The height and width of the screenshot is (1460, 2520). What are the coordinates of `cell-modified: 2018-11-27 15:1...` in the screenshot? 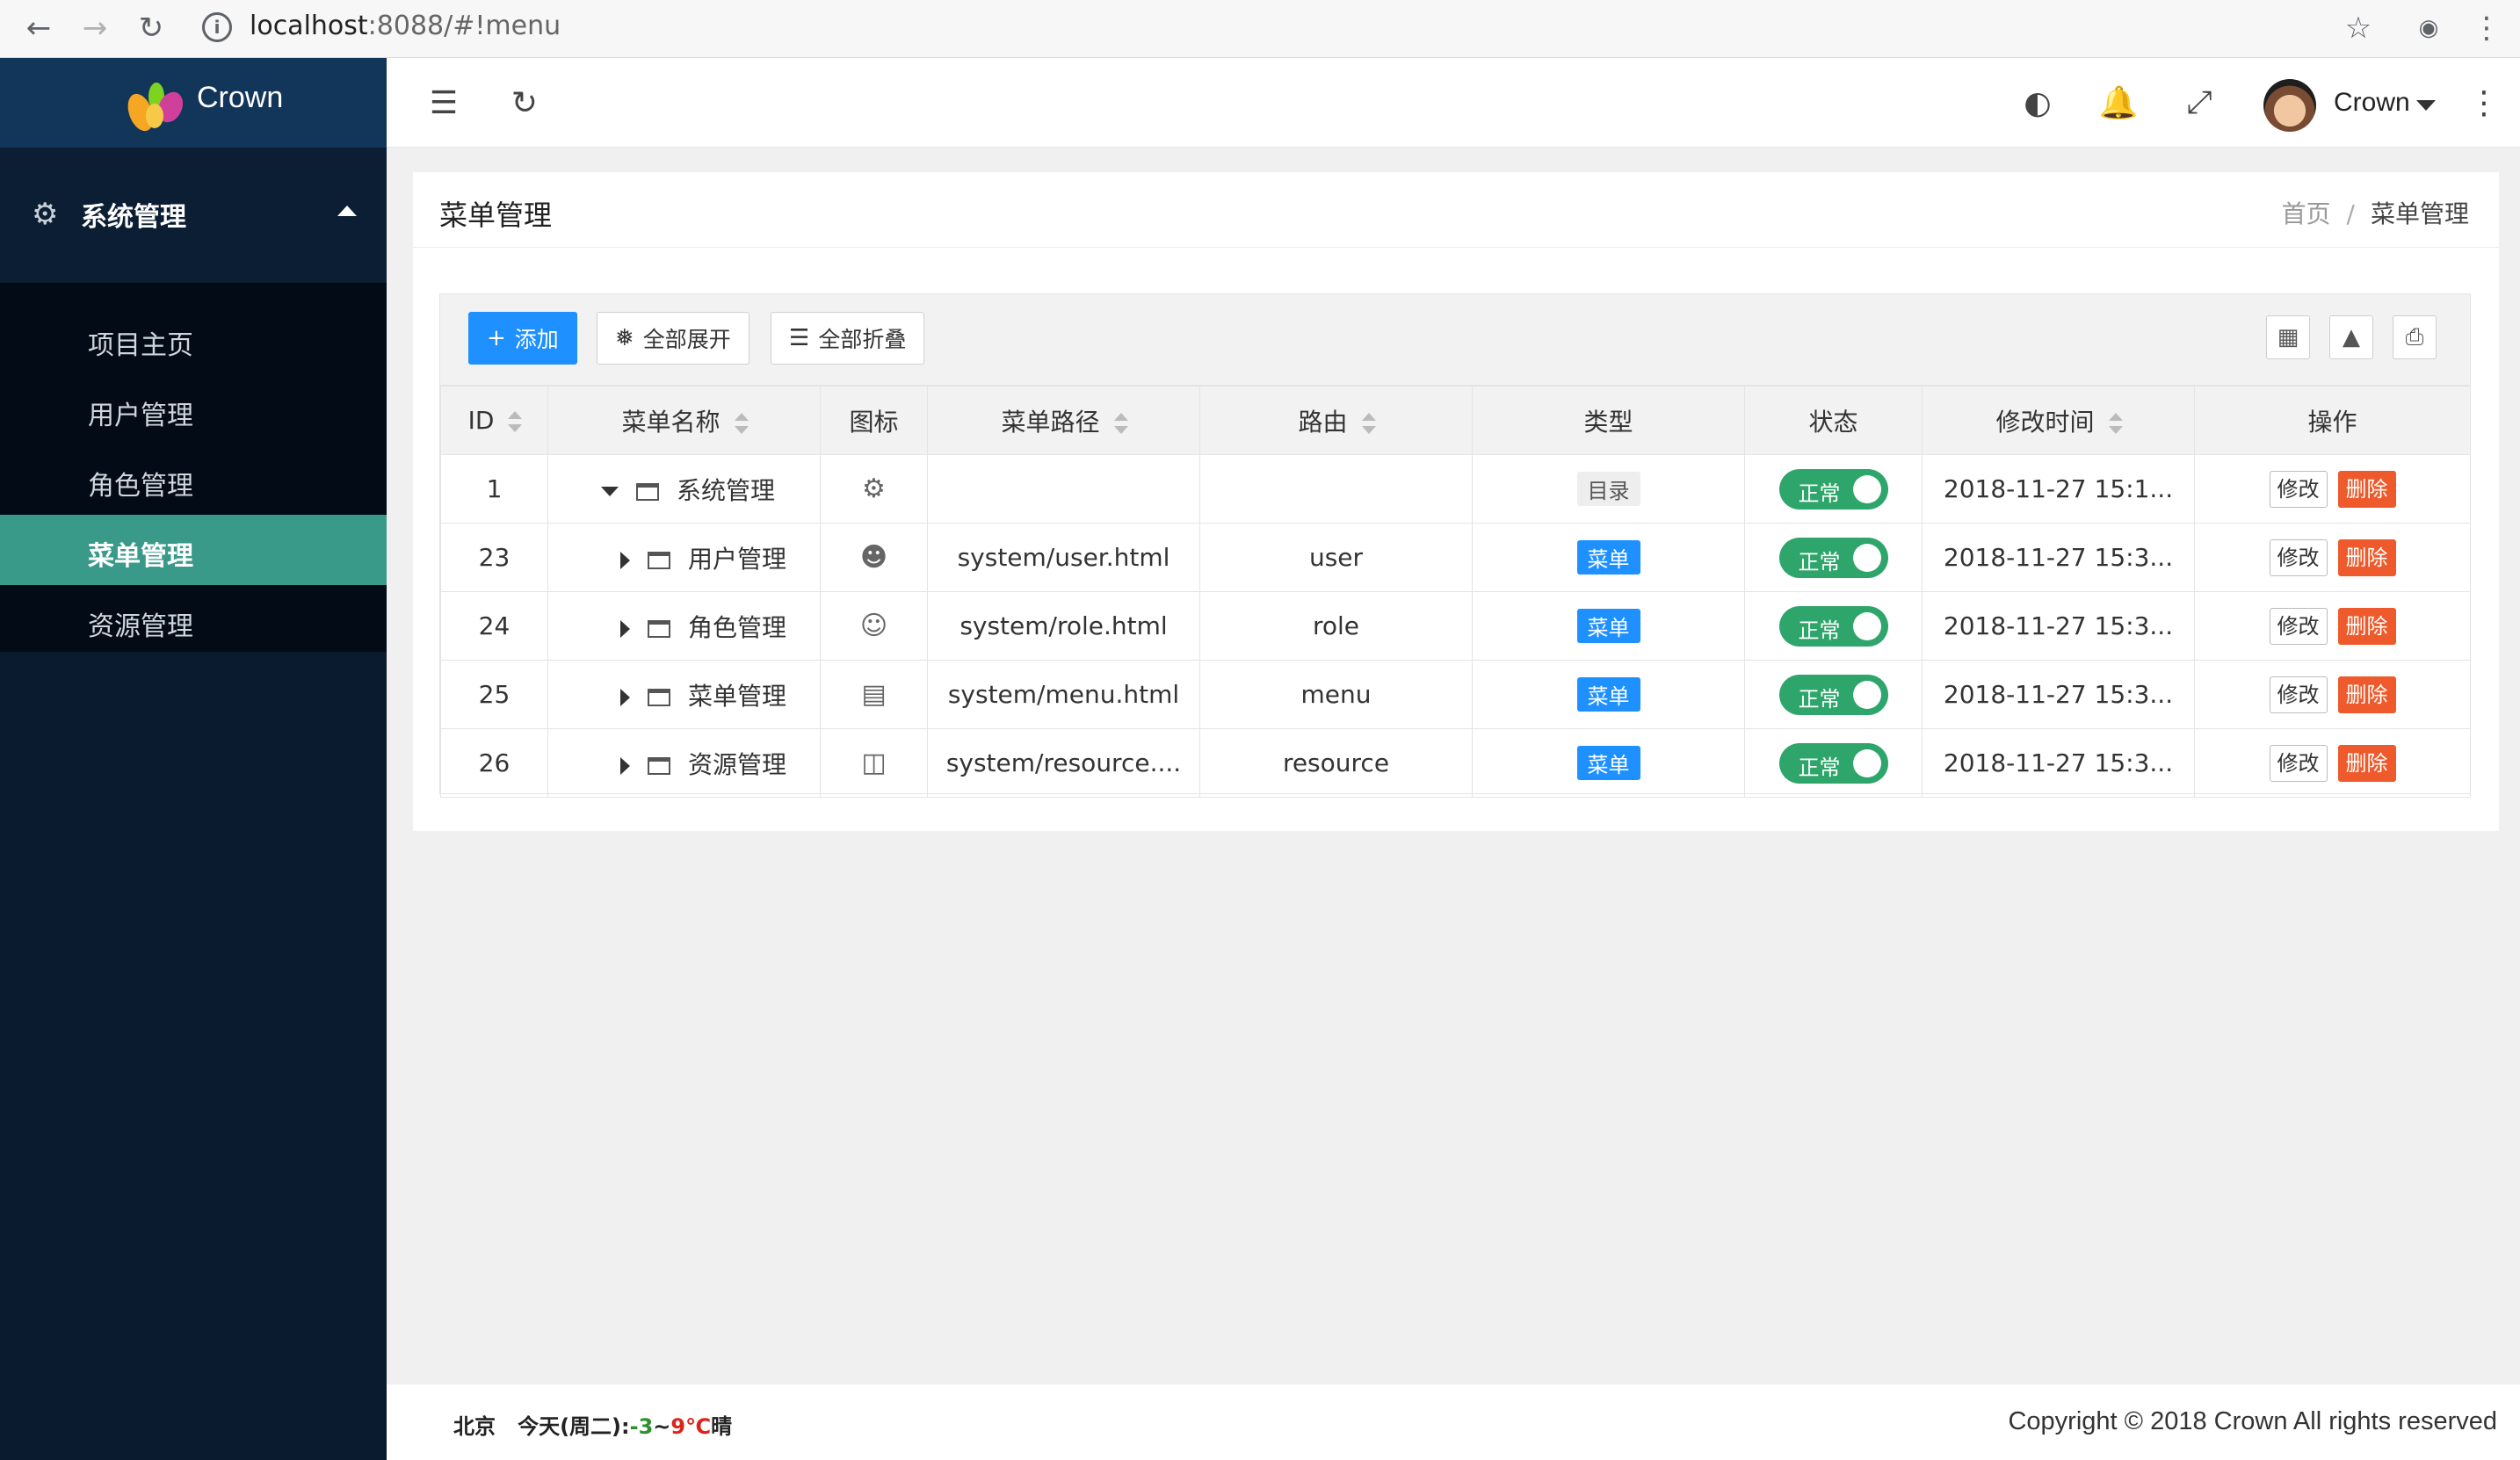 It's located at (2058, 489).